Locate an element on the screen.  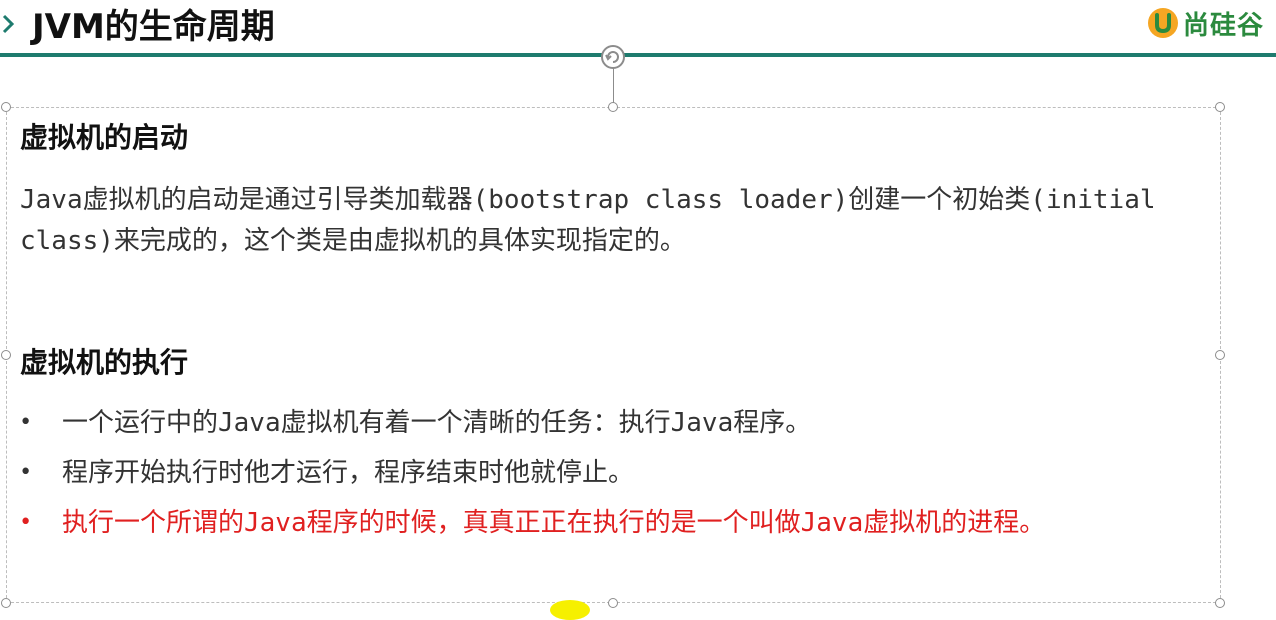
resize-handle-bottom is located at coordinates (613, 603).